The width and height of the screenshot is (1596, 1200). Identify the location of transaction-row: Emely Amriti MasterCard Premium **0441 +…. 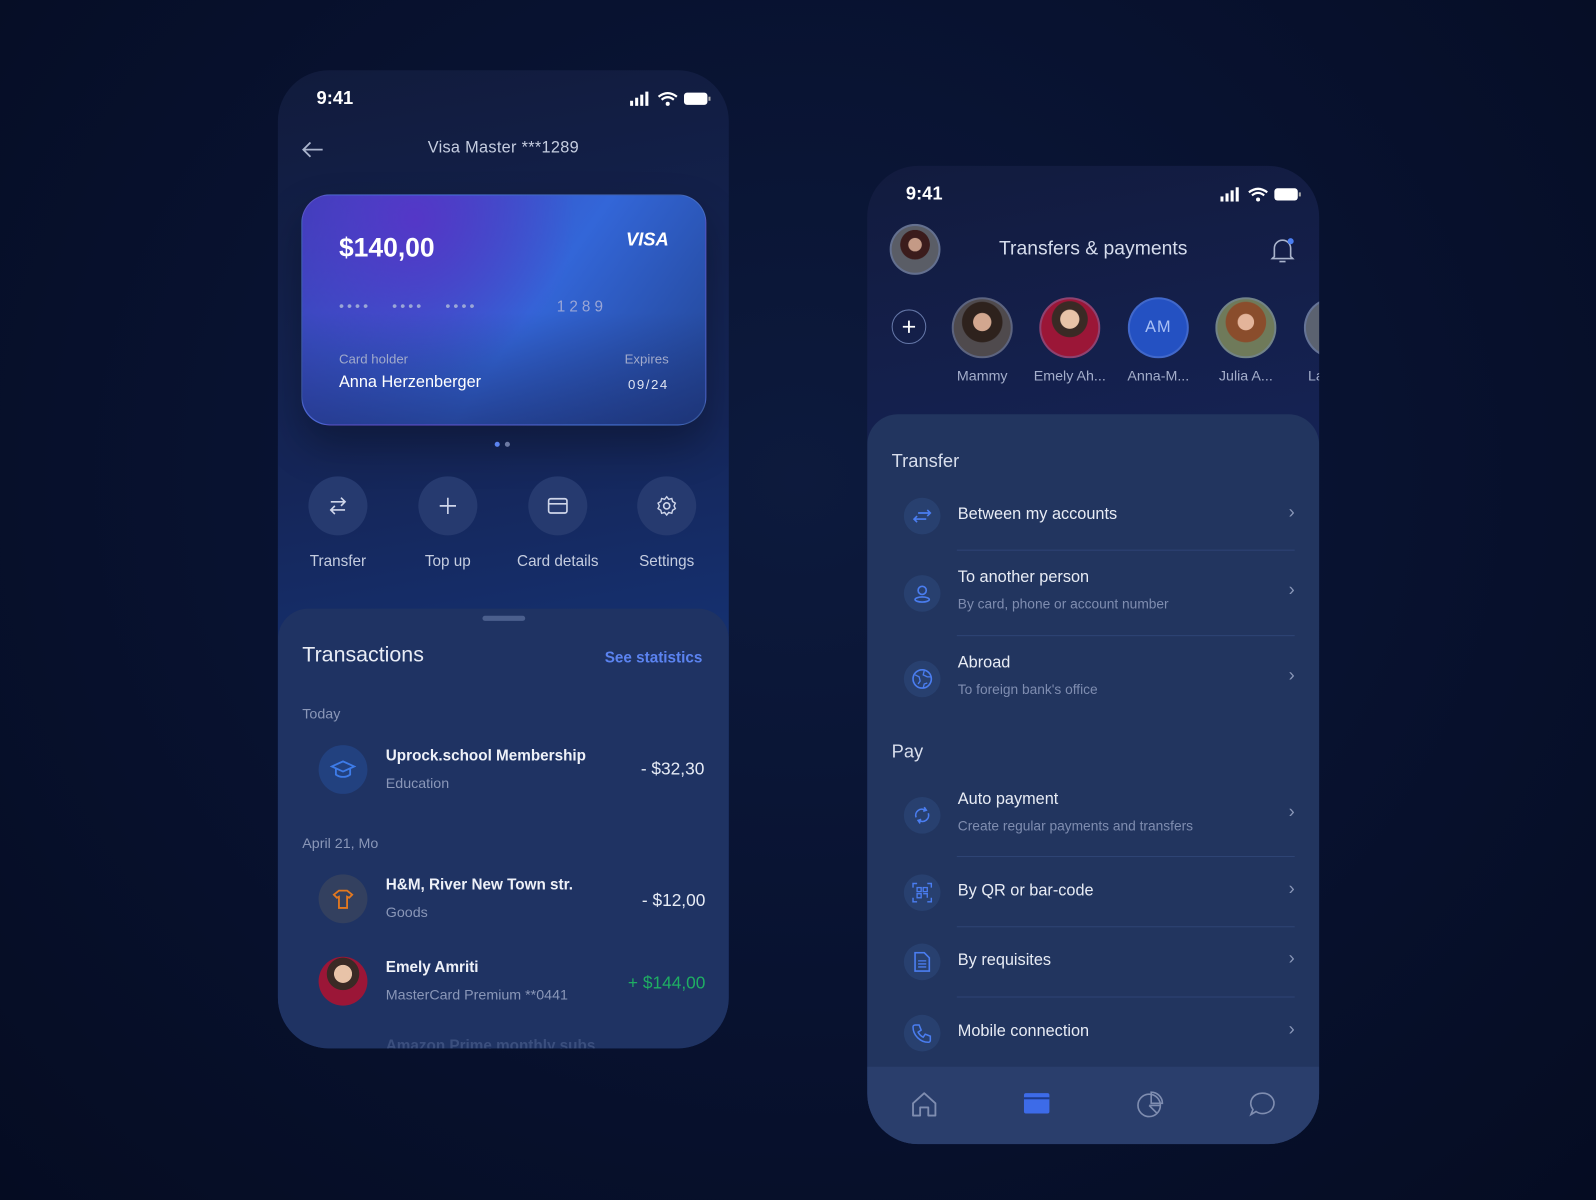
(512, 982).